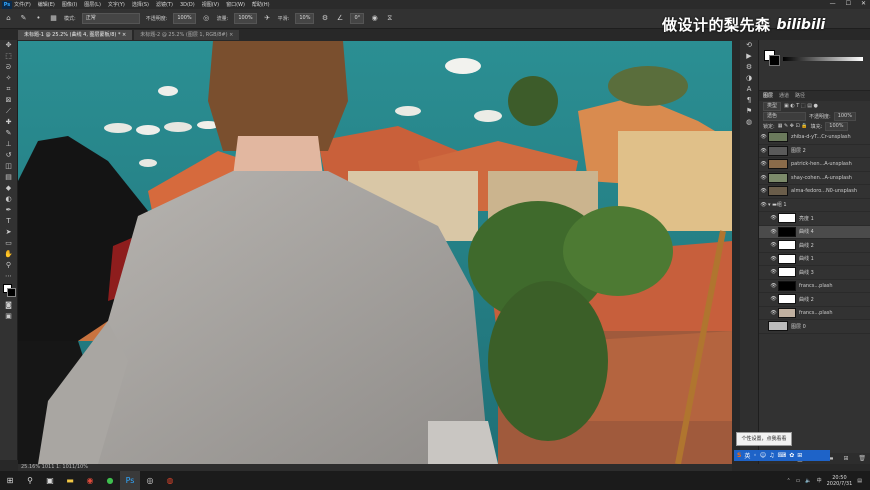  I want to click on layer-row: 图层 0, so click(814, 327).